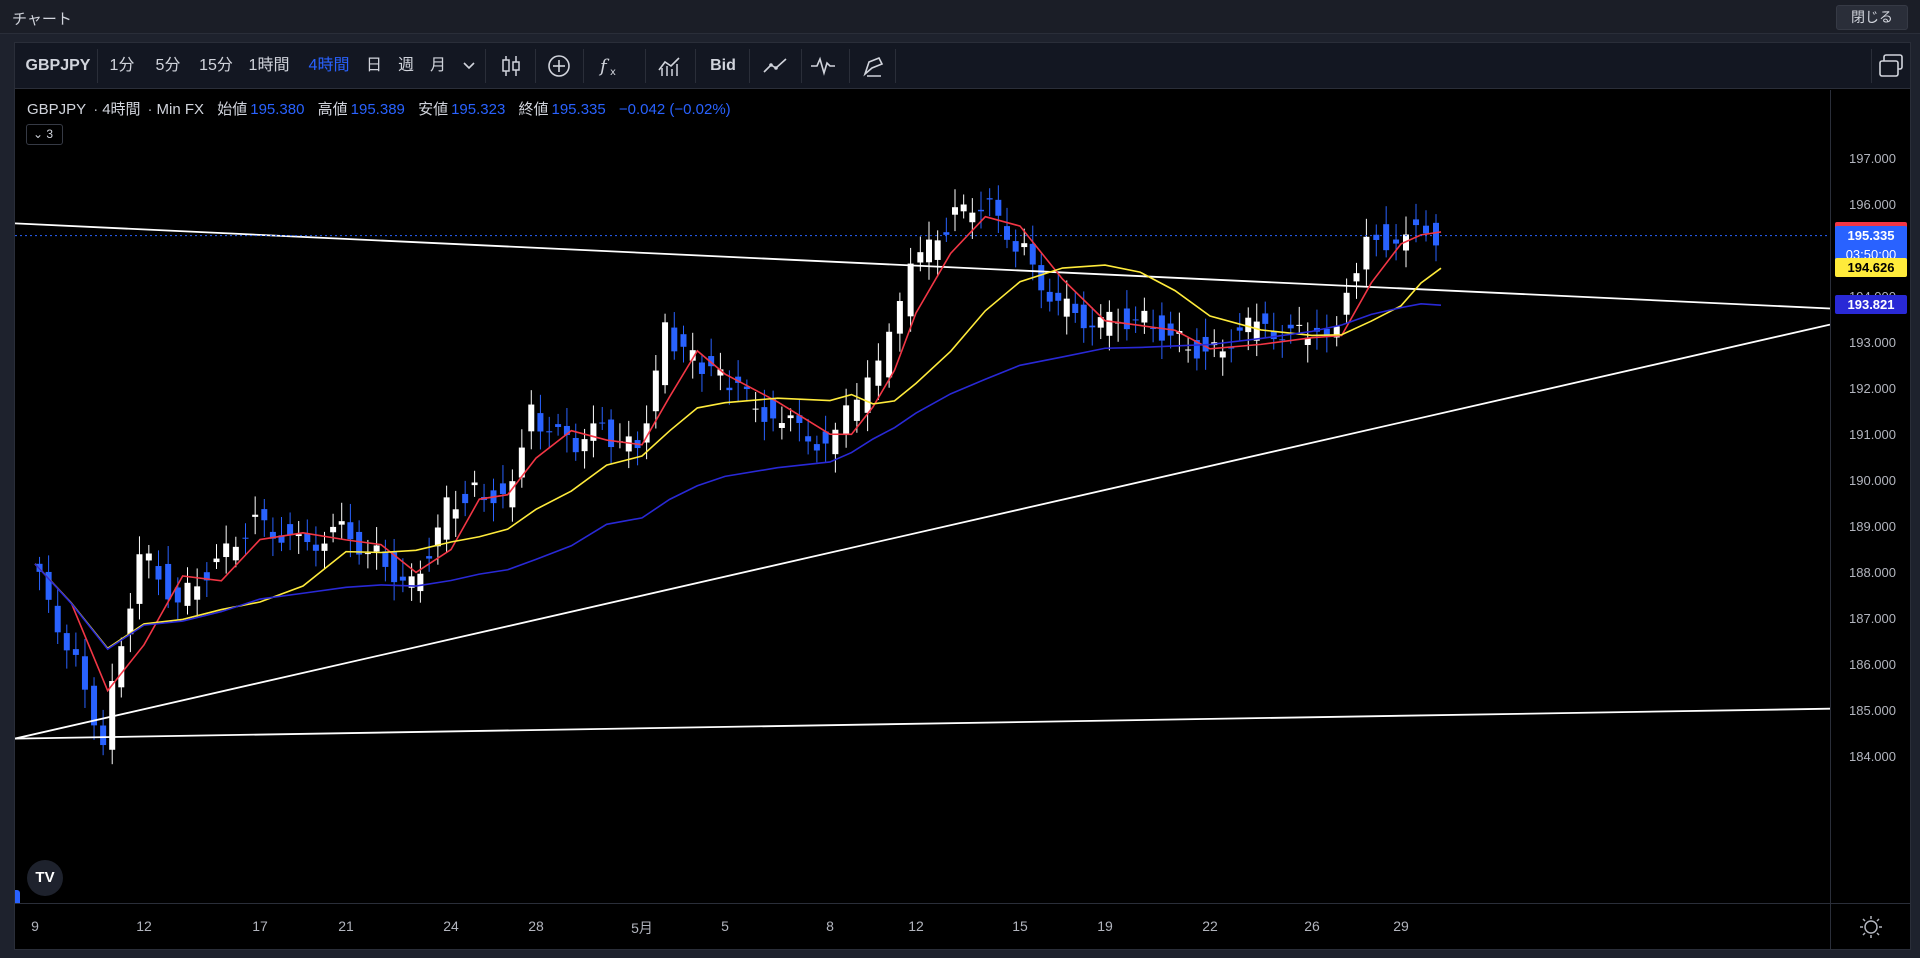  Describe the element at coordinates (511, 66) in the screenshot. I see `candles-icon` at that location.